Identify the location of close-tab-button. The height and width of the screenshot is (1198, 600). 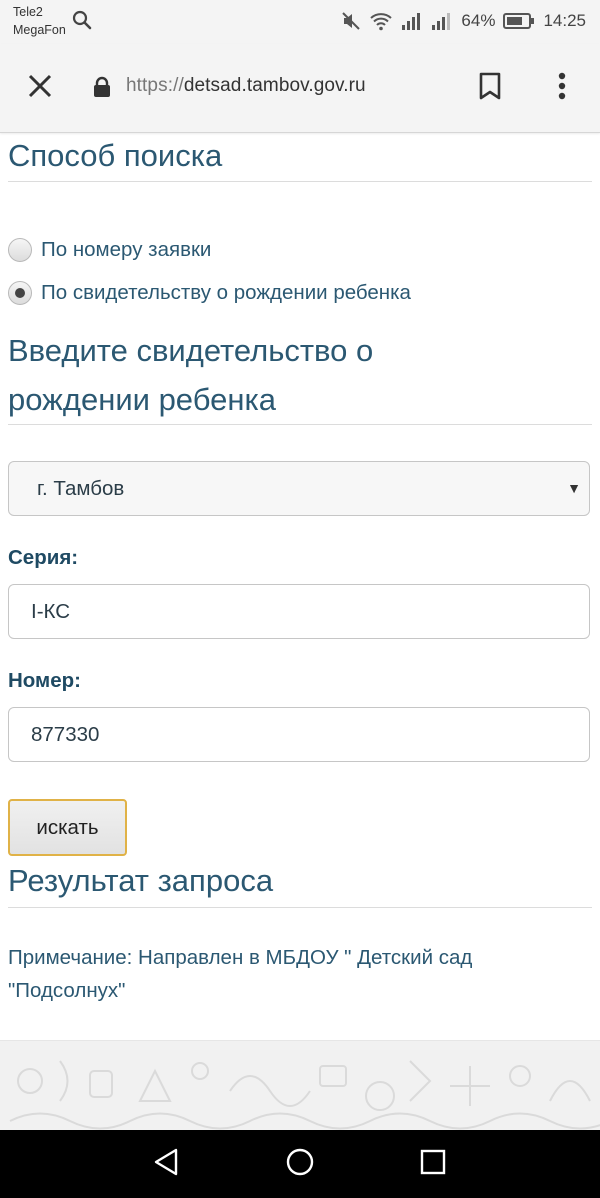
(40, 88).